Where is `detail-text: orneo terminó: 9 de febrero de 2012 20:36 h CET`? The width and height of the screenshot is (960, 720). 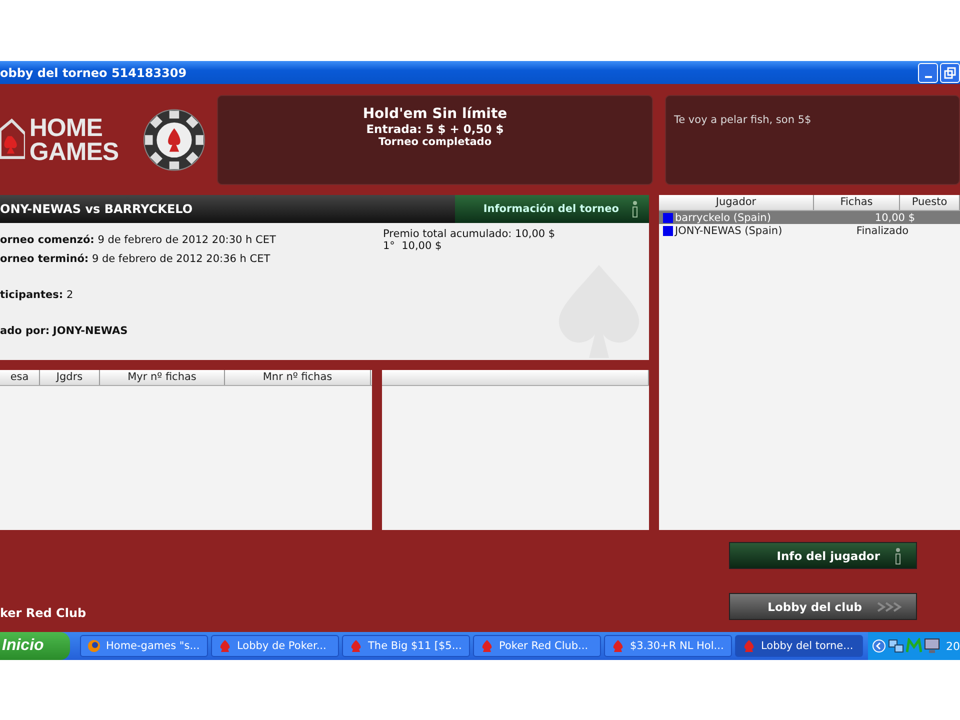 detail-text: orneo terminó: 9 de febrero de 2012 20:36 h CET is located at coordinates (135, 259).